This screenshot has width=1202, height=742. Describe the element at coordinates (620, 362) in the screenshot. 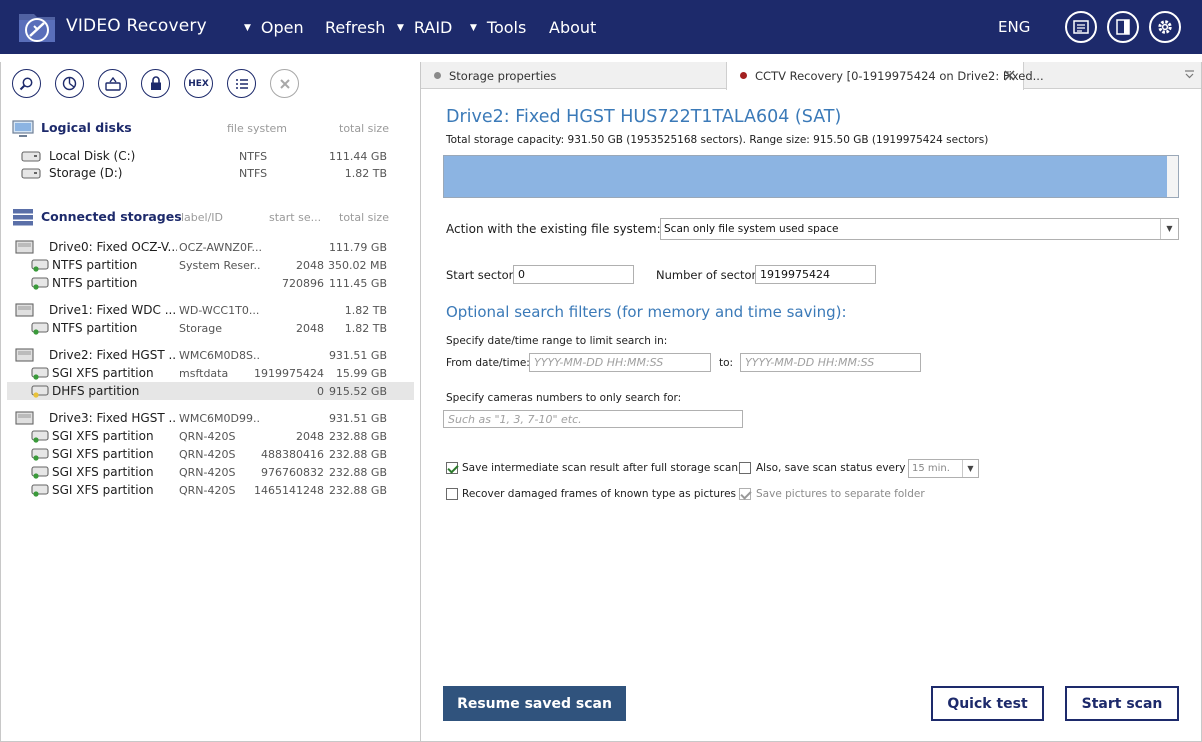

I see `from-date-input` at that location.